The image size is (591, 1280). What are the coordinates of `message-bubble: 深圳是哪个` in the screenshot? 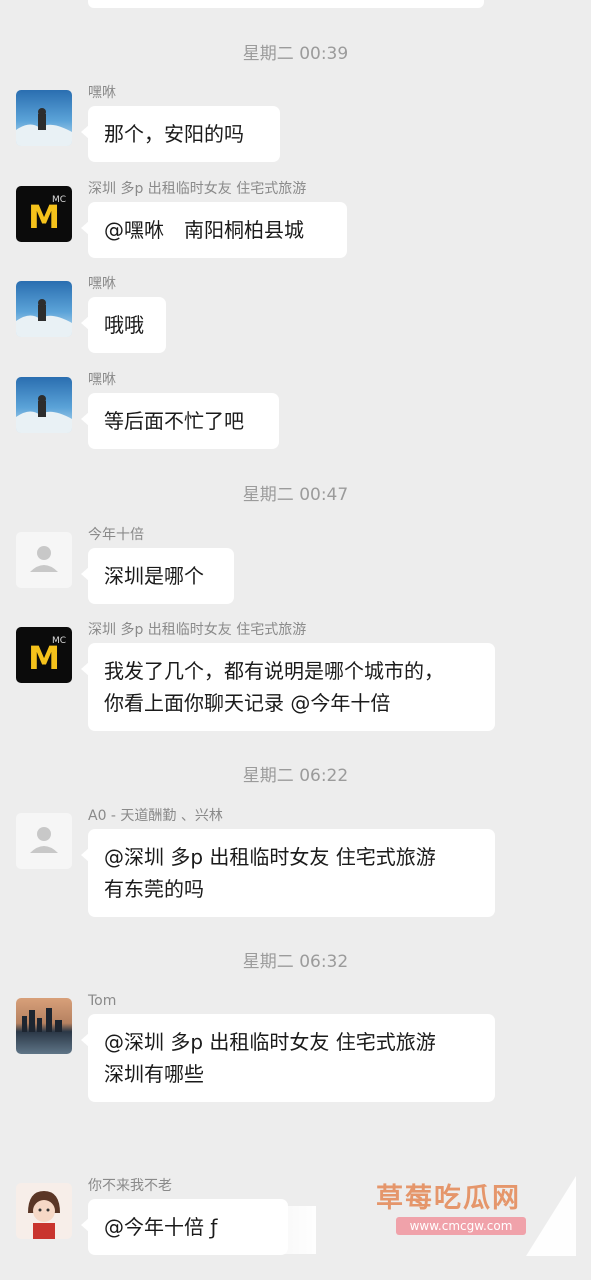 It's located at (157, 576).